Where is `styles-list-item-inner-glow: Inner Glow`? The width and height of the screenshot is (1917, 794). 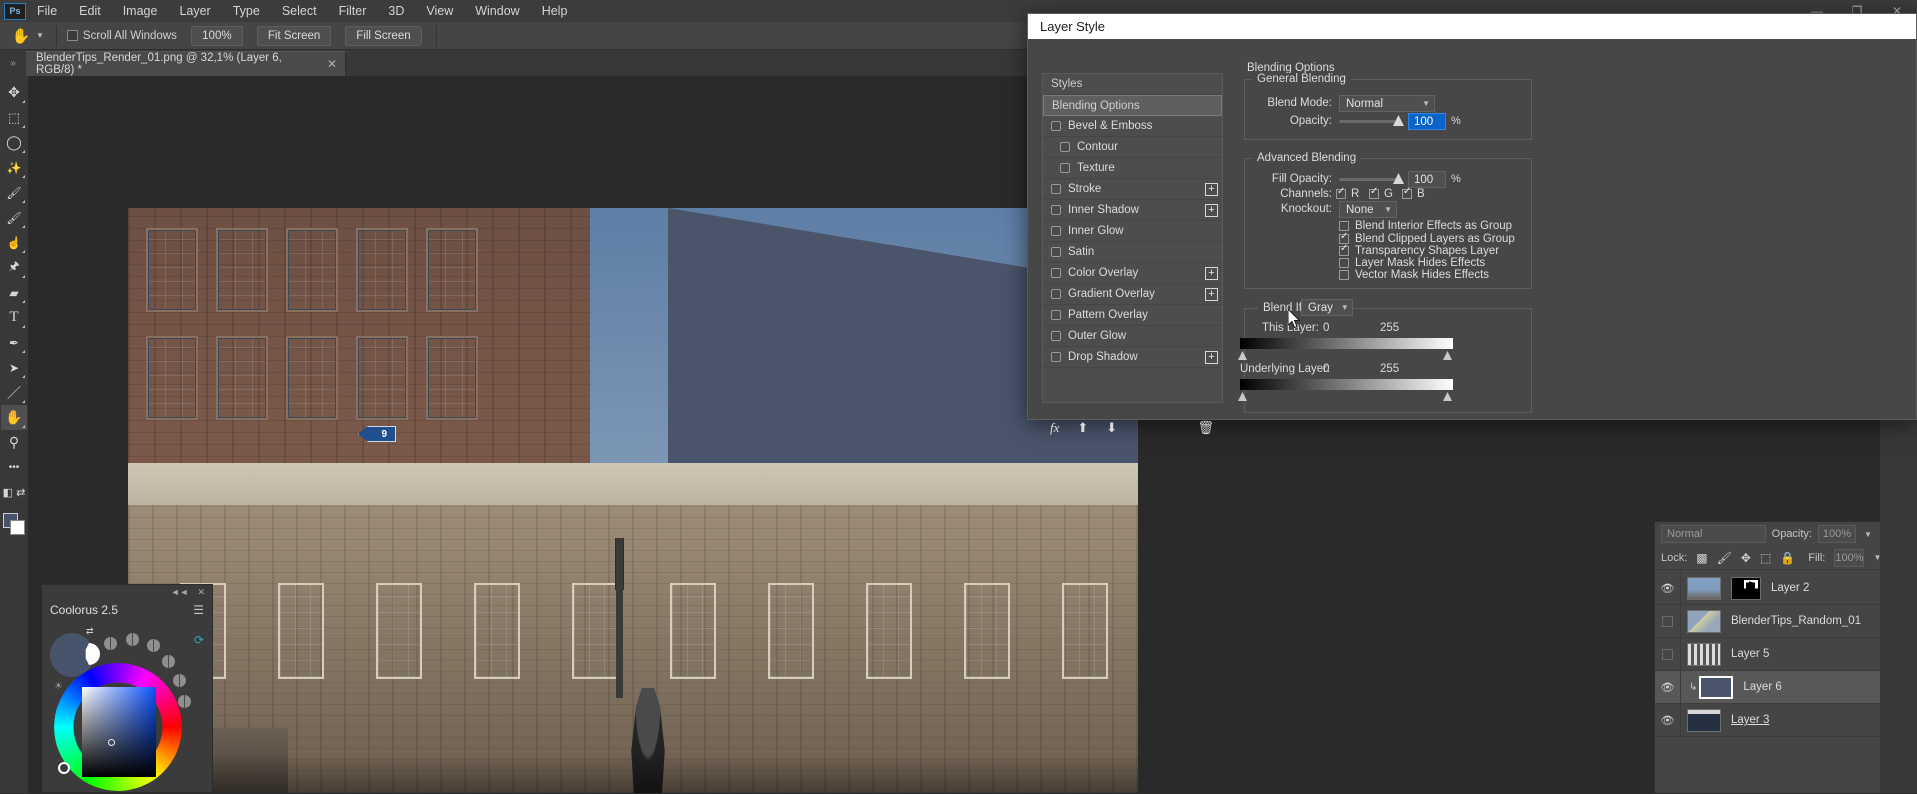 styles-list-item-inner-glow: Inner Glow is located at coordinates (1132, 231).